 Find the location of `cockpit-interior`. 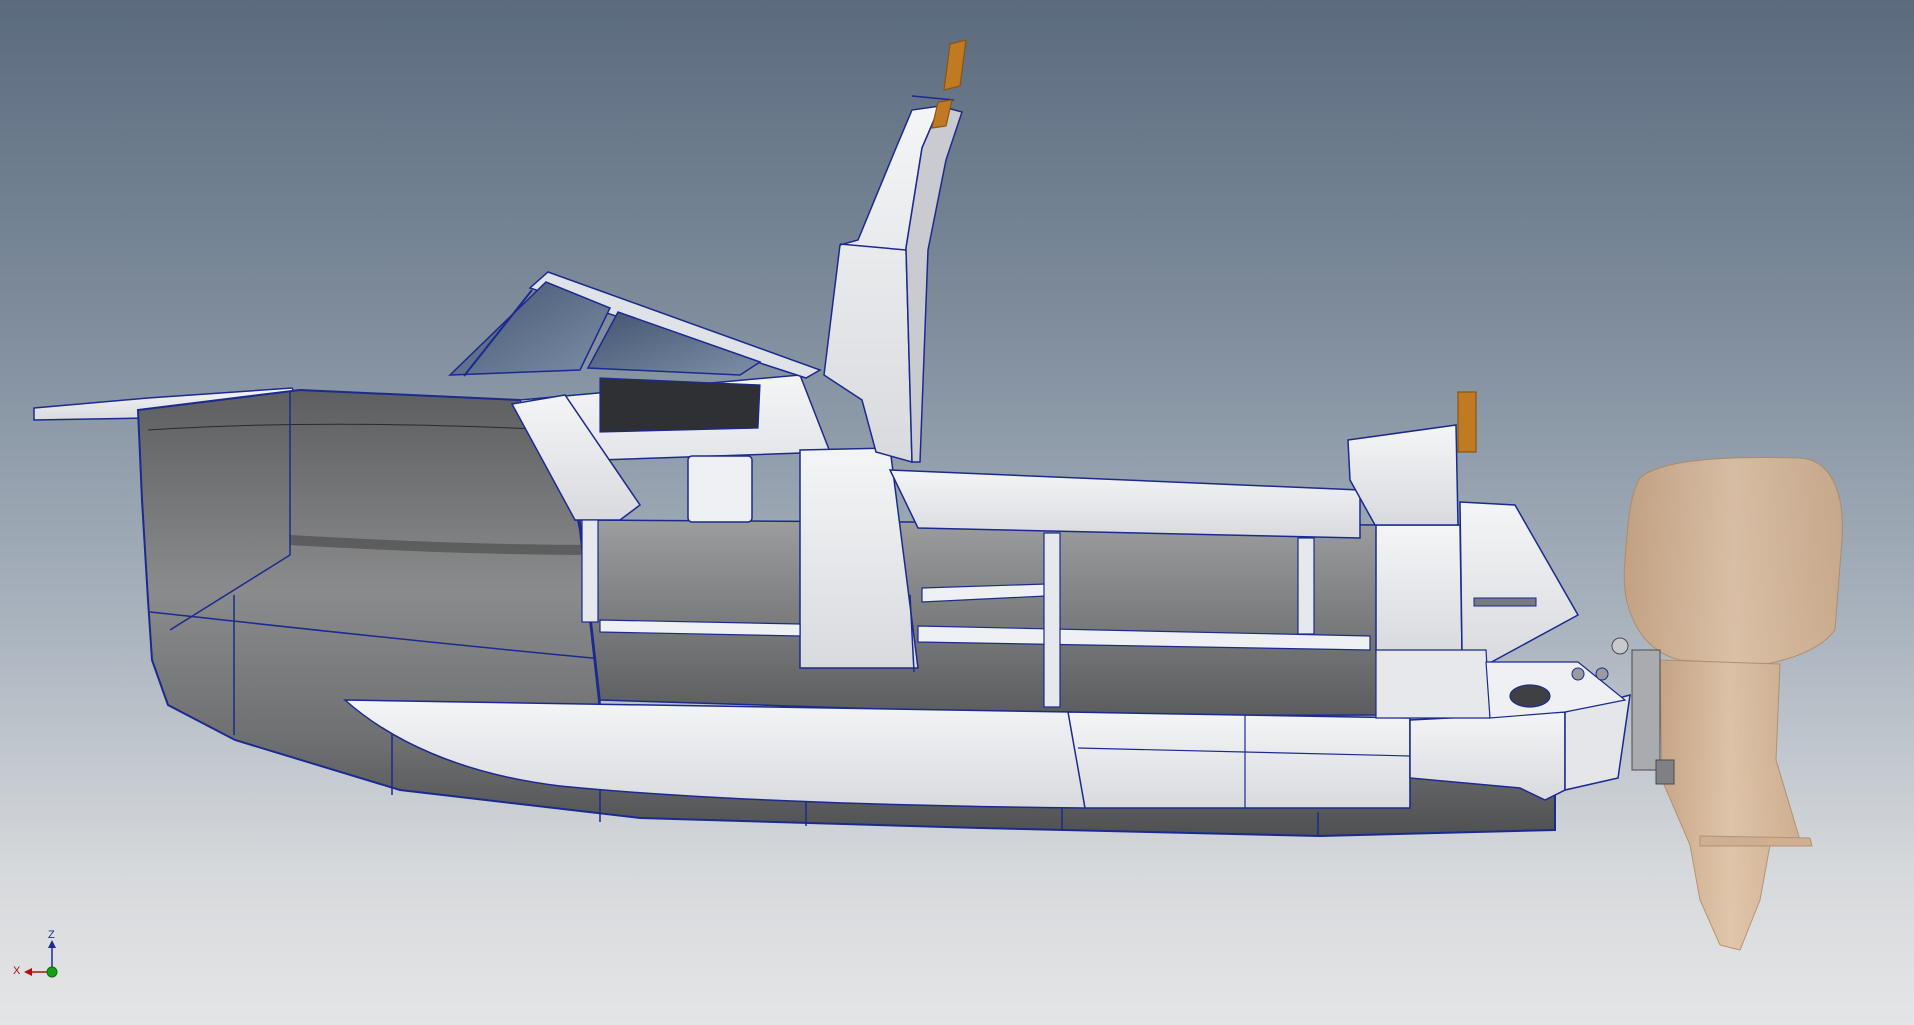

cockpit-interior is located at coordinates (980, 618).